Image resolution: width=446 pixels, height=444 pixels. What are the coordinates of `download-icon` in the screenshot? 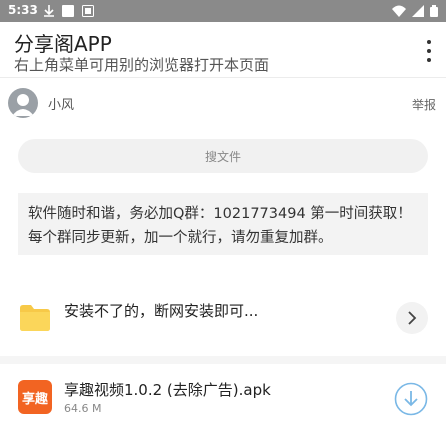 It's located at (49, 11).